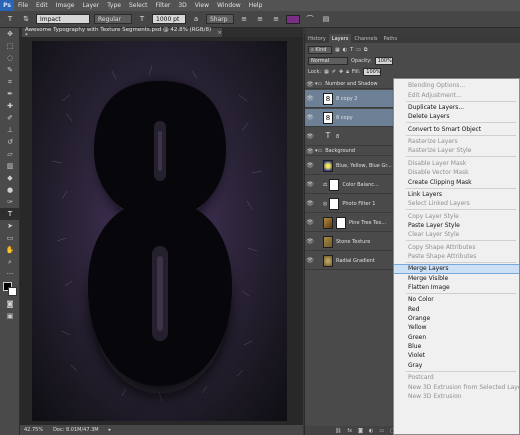 The height and width of the screenshot is (435, 520). Describe the element at coordinates (10, 274) in the screenshot. I see `more-tools-icon: ···` at that location.